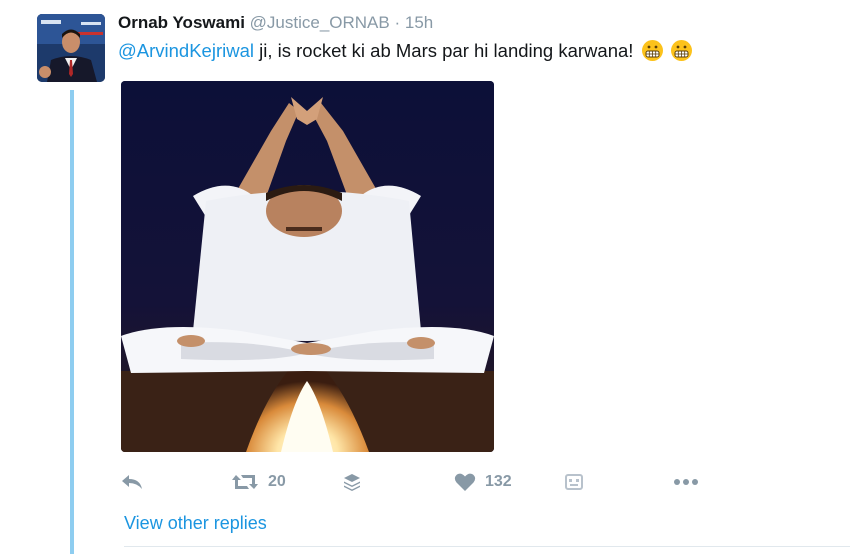 This screenshot has height=554, width=850. I want to click on reply-button, so click(132, 482).